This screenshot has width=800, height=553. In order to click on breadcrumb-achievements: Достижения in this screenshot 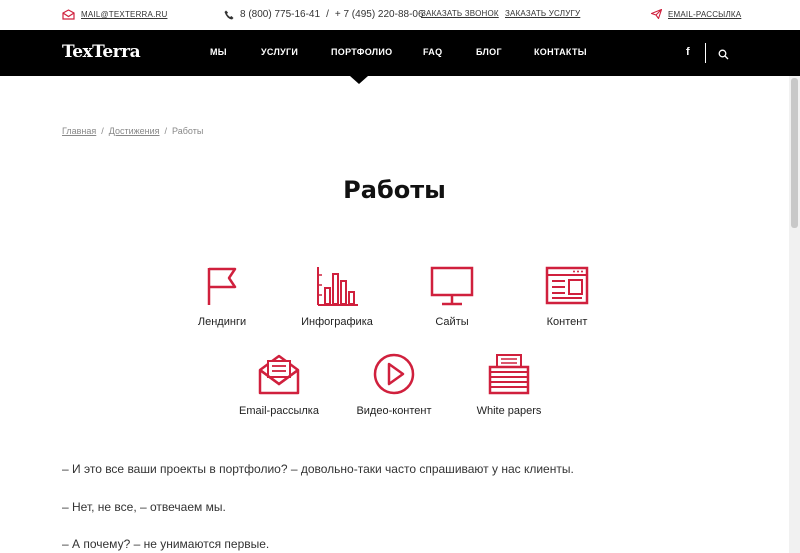, I will do `click(134, 131)`.